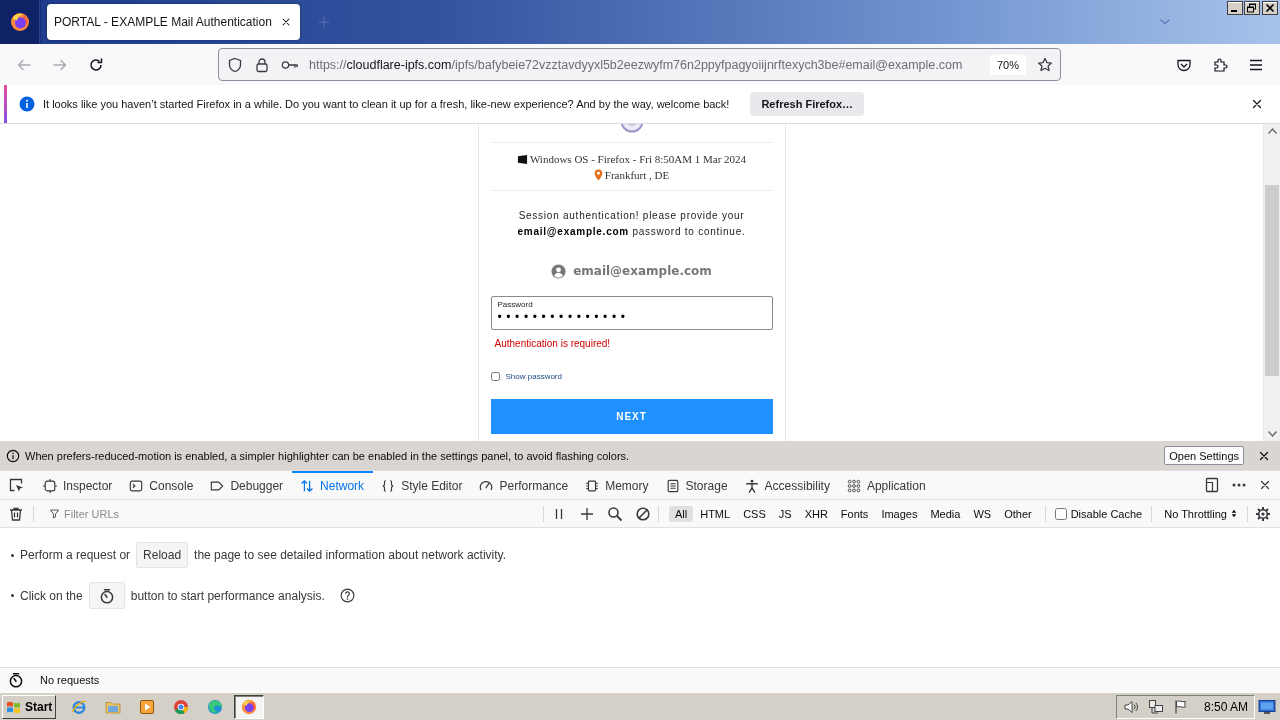 This screenshot has width=1280, height=720. What do you see at coordinates (697, 485) in the screenshot?
I see `devtools-tab: Storage` at bounding box center [697, 485].